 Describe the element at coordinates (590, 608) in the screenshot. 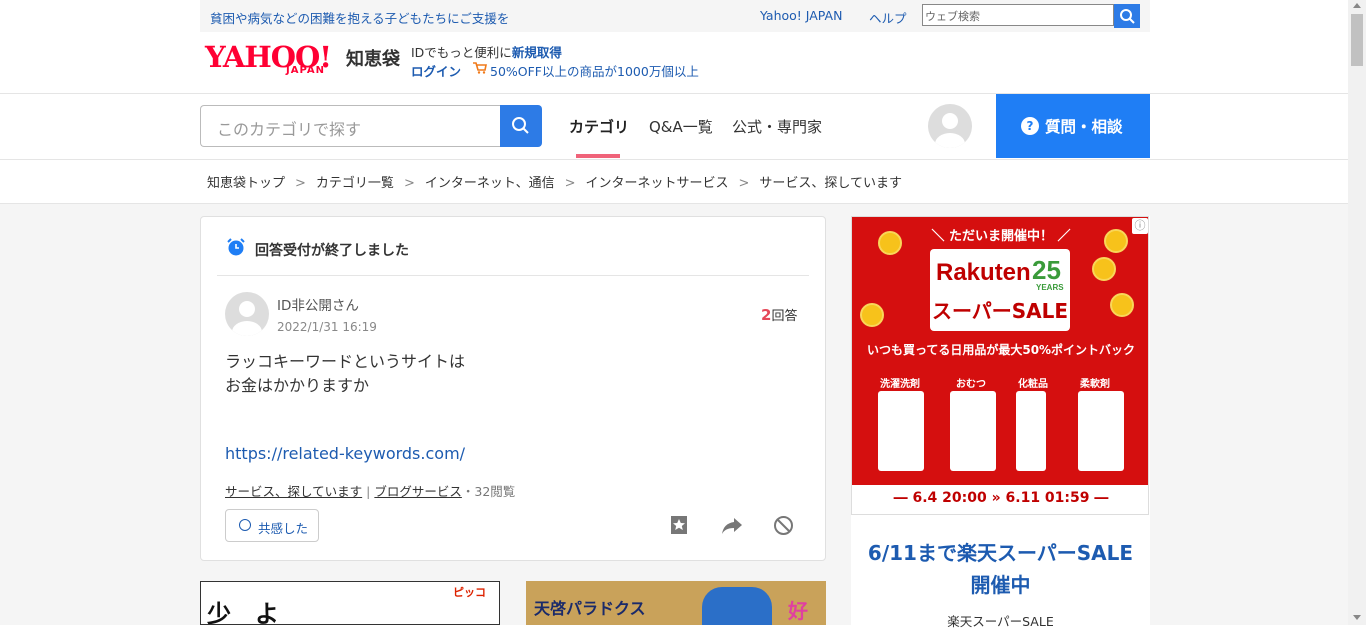

I see `game-ad-title: 天啓パラドクス` at that location.